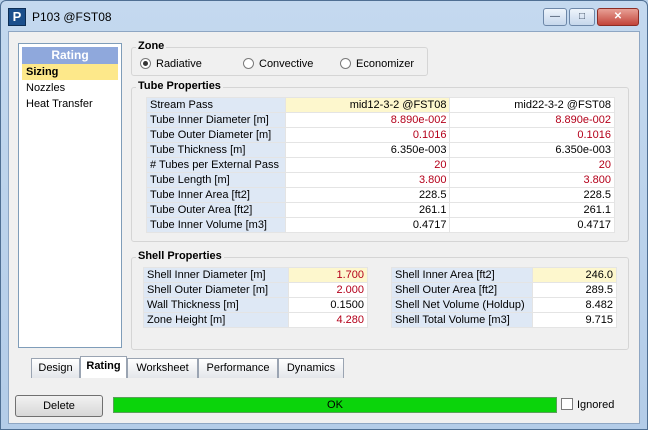  What do you see at coordinates (574, 275) in the screenshot?
I see `row-value: 246.0` at bounding box center [574, 275].